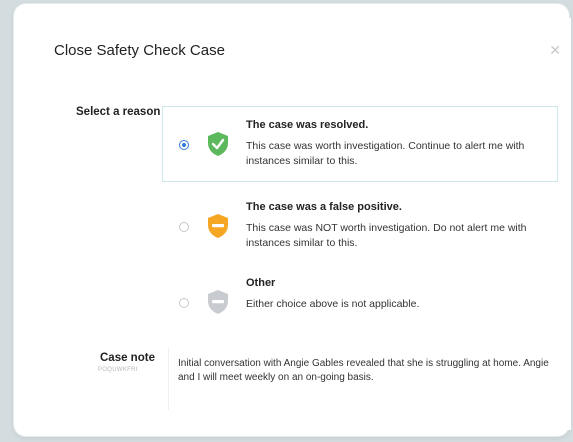 The image size is (573, 442). Describe the element at coordinates (118, 112) in the screenshot. I see `reason-label: Select a reason` at that location.